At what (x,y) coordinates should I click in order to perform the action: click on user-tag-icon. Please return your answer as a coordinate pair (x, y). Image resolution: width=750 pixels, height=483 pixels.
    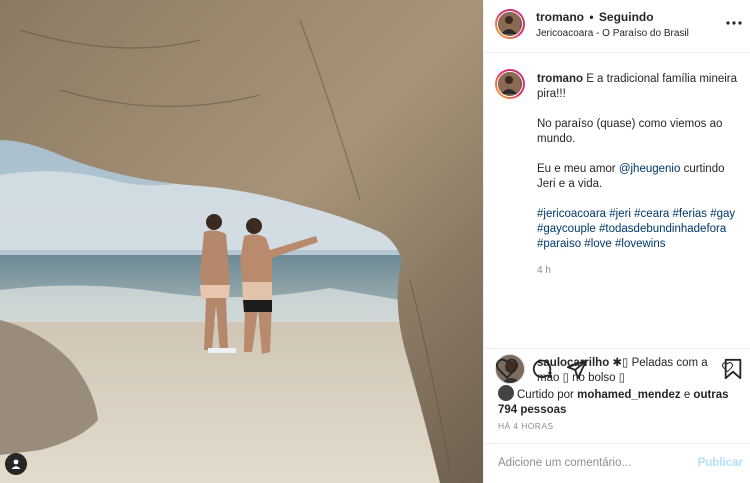
    Looking at the image, I should click on (16, 464).